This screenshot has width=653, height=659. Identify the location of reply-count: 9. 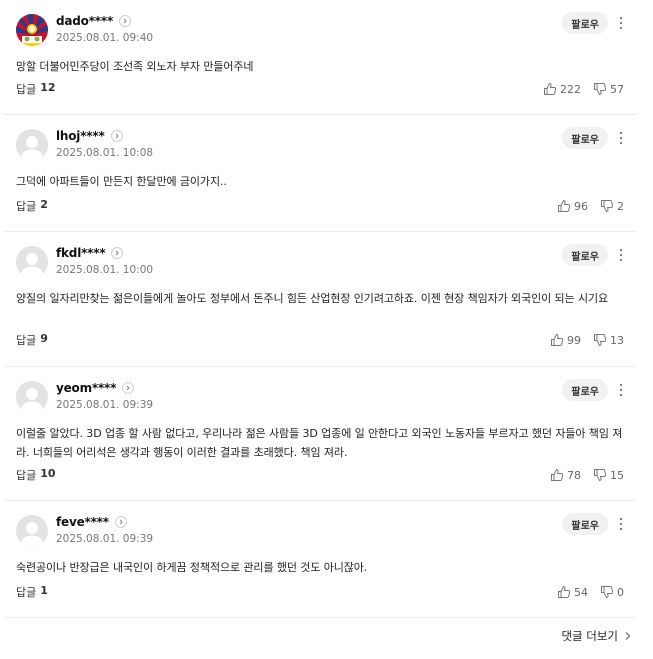
(44, 338).